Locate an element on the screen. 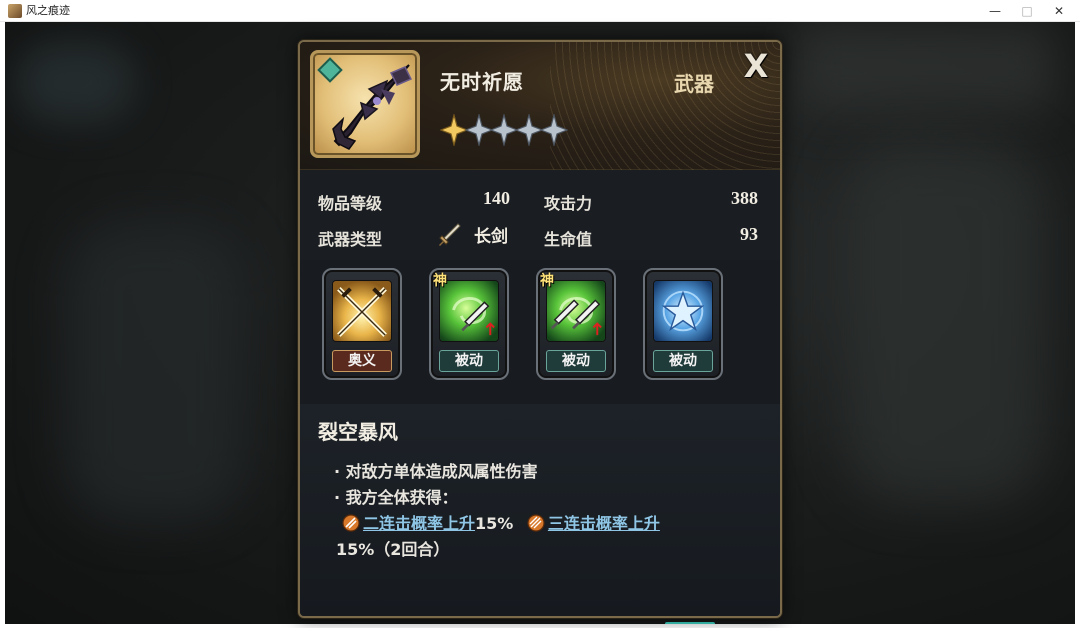 The image size is (1080, 628). item-type: 武器 is located at coordinates (694, 84).